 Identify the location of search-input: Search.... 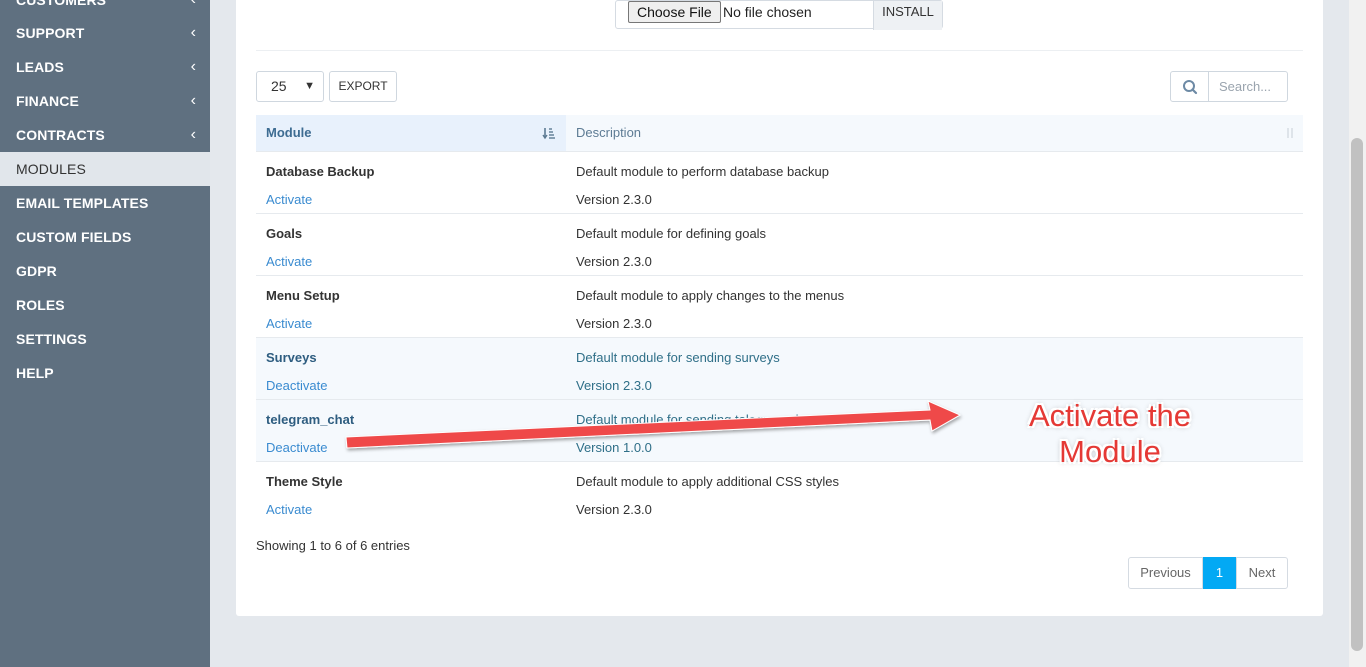
(1248, 86).